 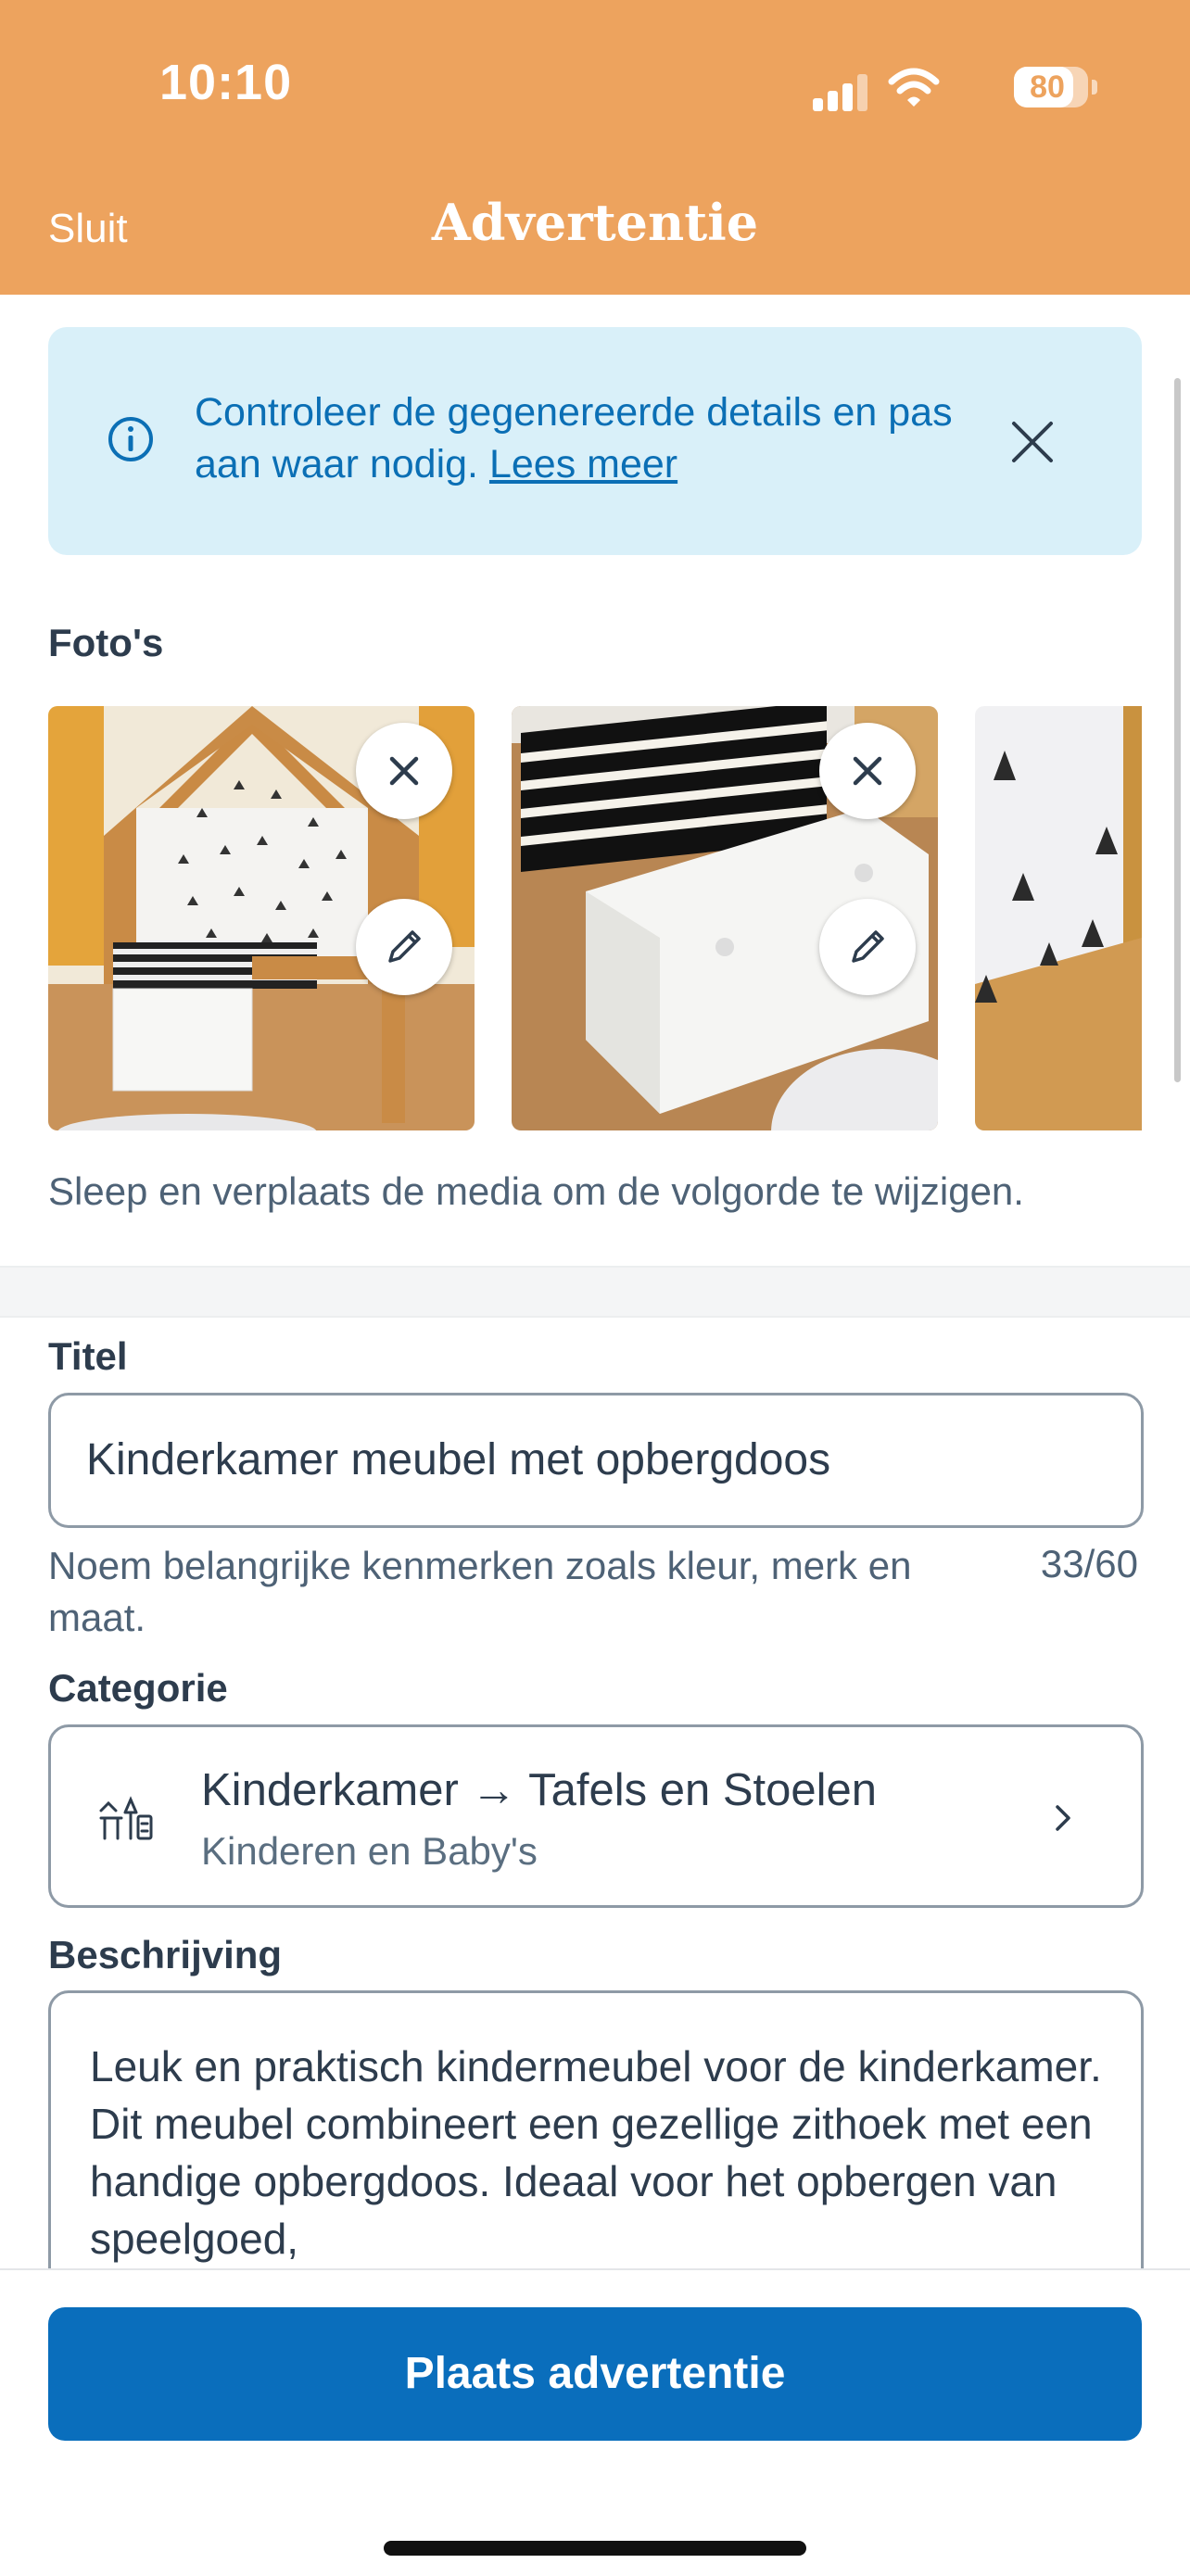 I want to click on place-ad-button: Plaats advertentie, so click(x=595, y=2374).